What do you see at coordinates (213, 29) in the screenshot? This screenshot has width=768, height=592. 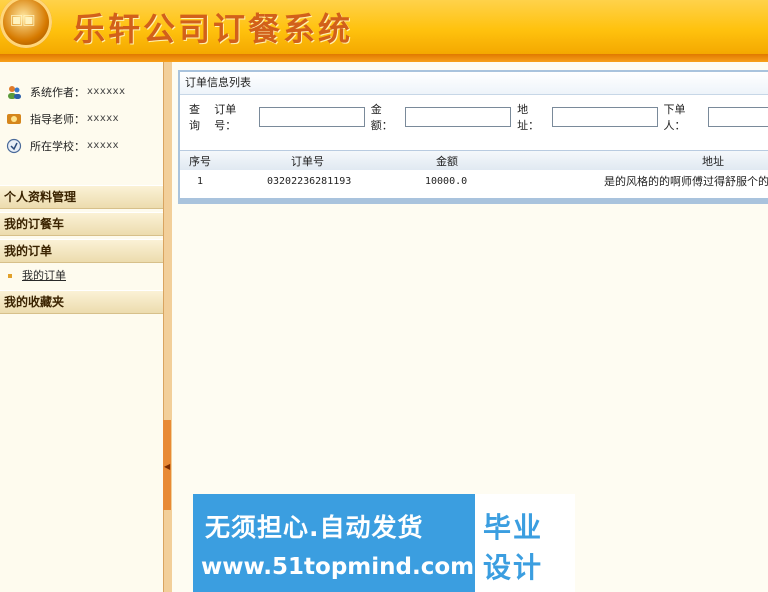 I see `app-title: 乐轩公司订餐系统` at bounding box center [213, 29].